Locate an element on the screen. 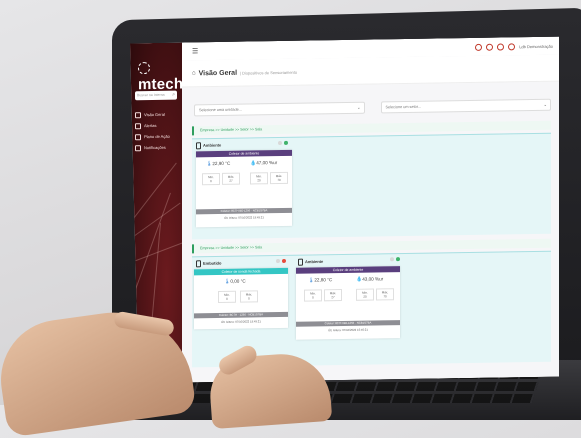  sidebar-item-label: Notificações is located at coordinates (155, 147).